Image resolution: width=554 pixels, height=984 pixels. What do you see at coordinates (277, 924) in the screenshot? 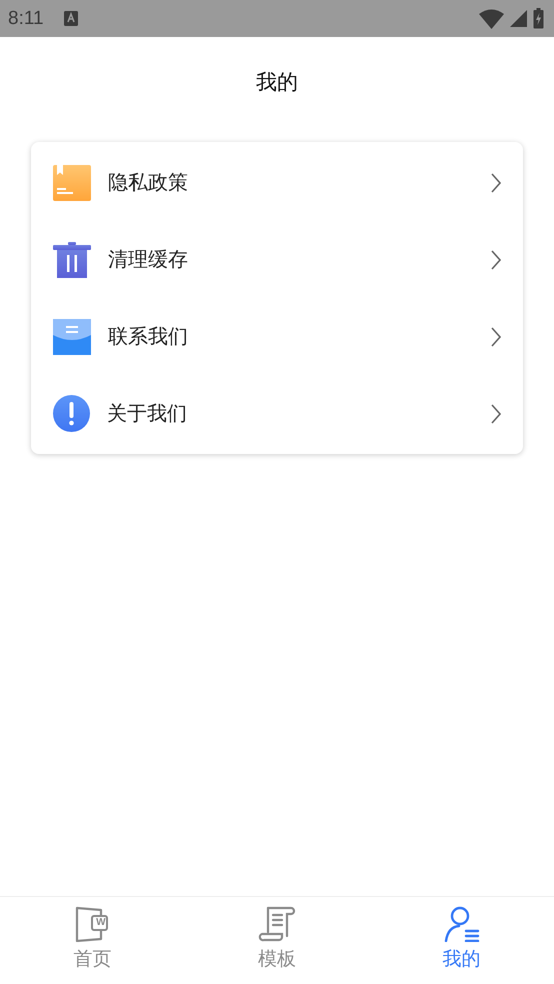
I see `scroll-icon` at bounding box center [277, 924].